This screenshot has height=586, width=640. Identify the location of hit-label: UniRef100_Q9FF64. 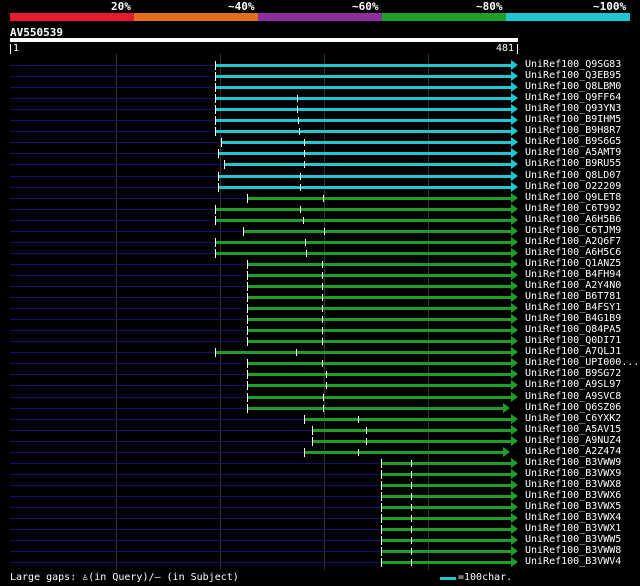
(573, 97).